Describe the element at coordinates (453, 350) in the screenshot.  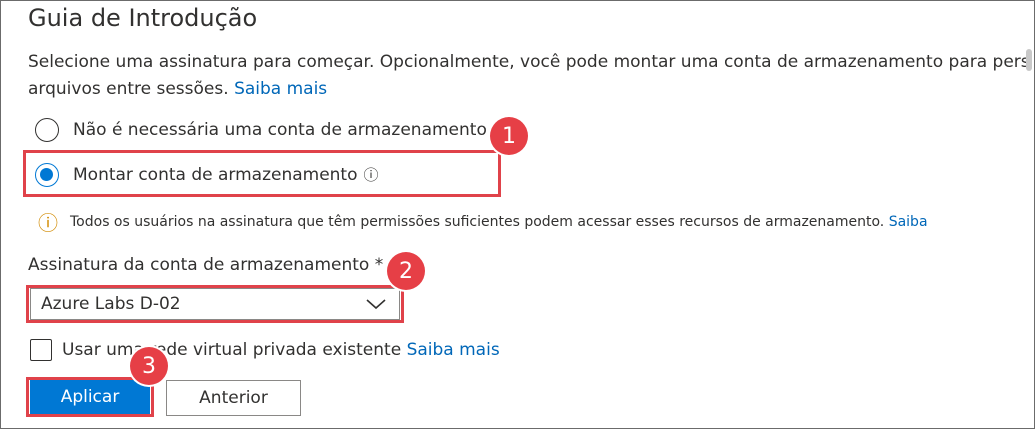
I see `vnet-learn-more-link: Saiba mais` at that location.